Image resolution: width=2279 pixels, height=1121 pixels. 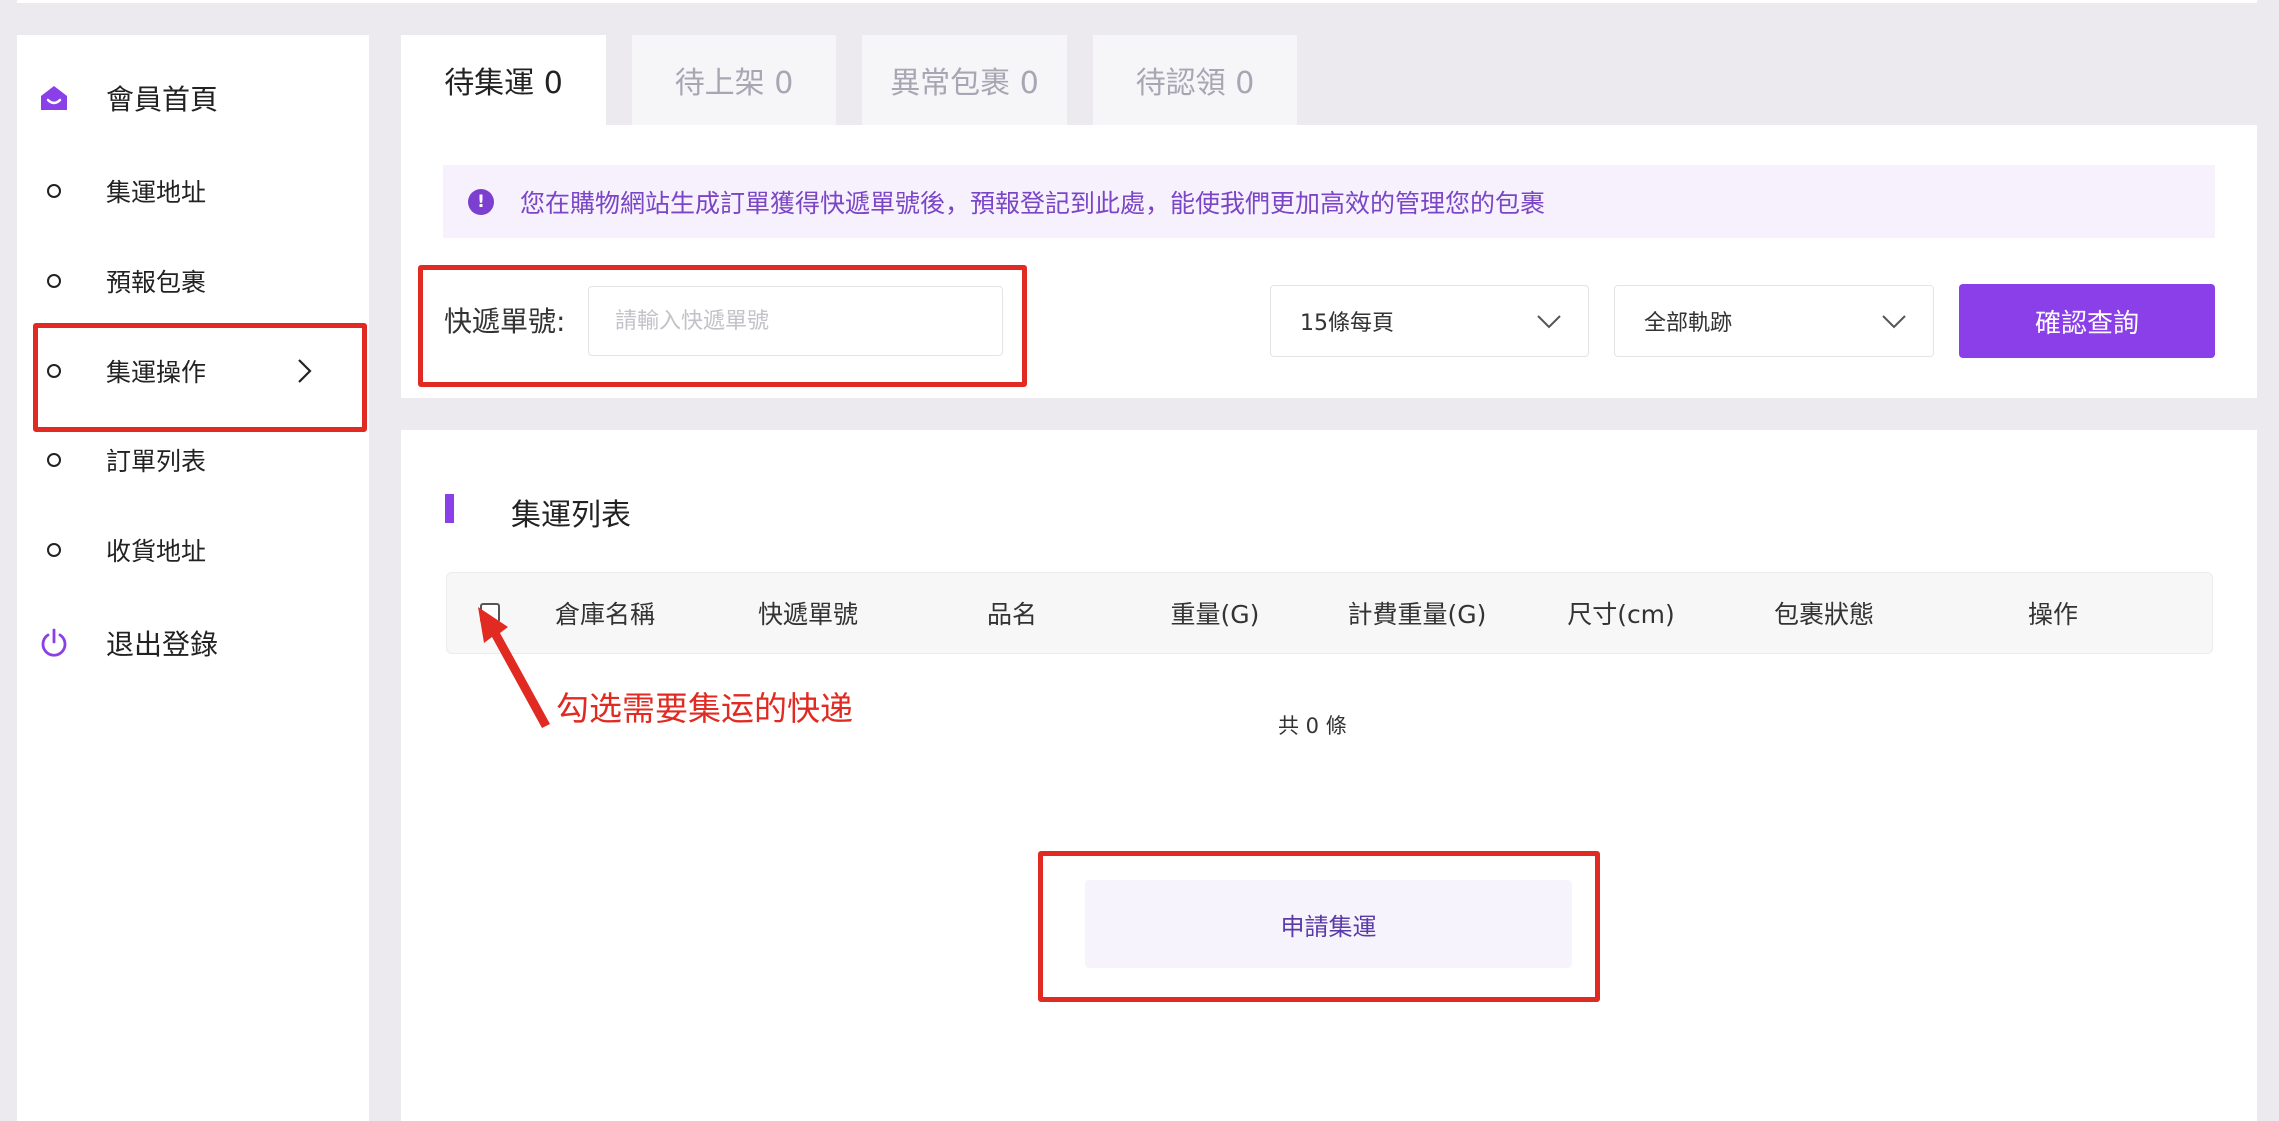 What do you see at coordinates (964, 80) in the screenshot?
I see `tab-abnormal-package: 異常包裹 0` at bounding box center [964, 80].